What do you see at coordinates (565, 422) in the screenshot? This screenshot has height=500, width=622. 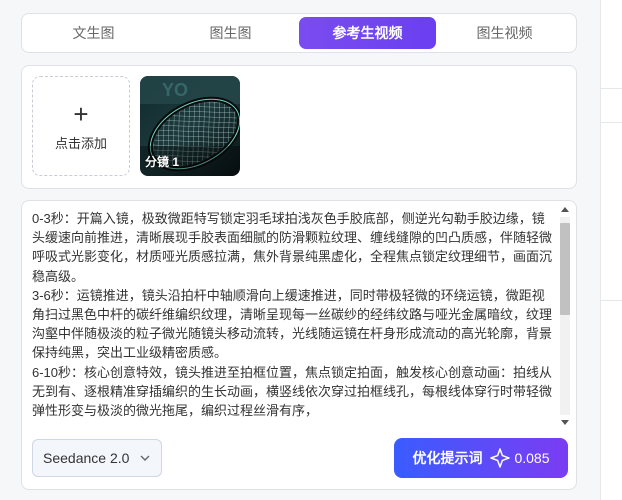 I see `scroll-down-icon` at bounding box center [565, 422].